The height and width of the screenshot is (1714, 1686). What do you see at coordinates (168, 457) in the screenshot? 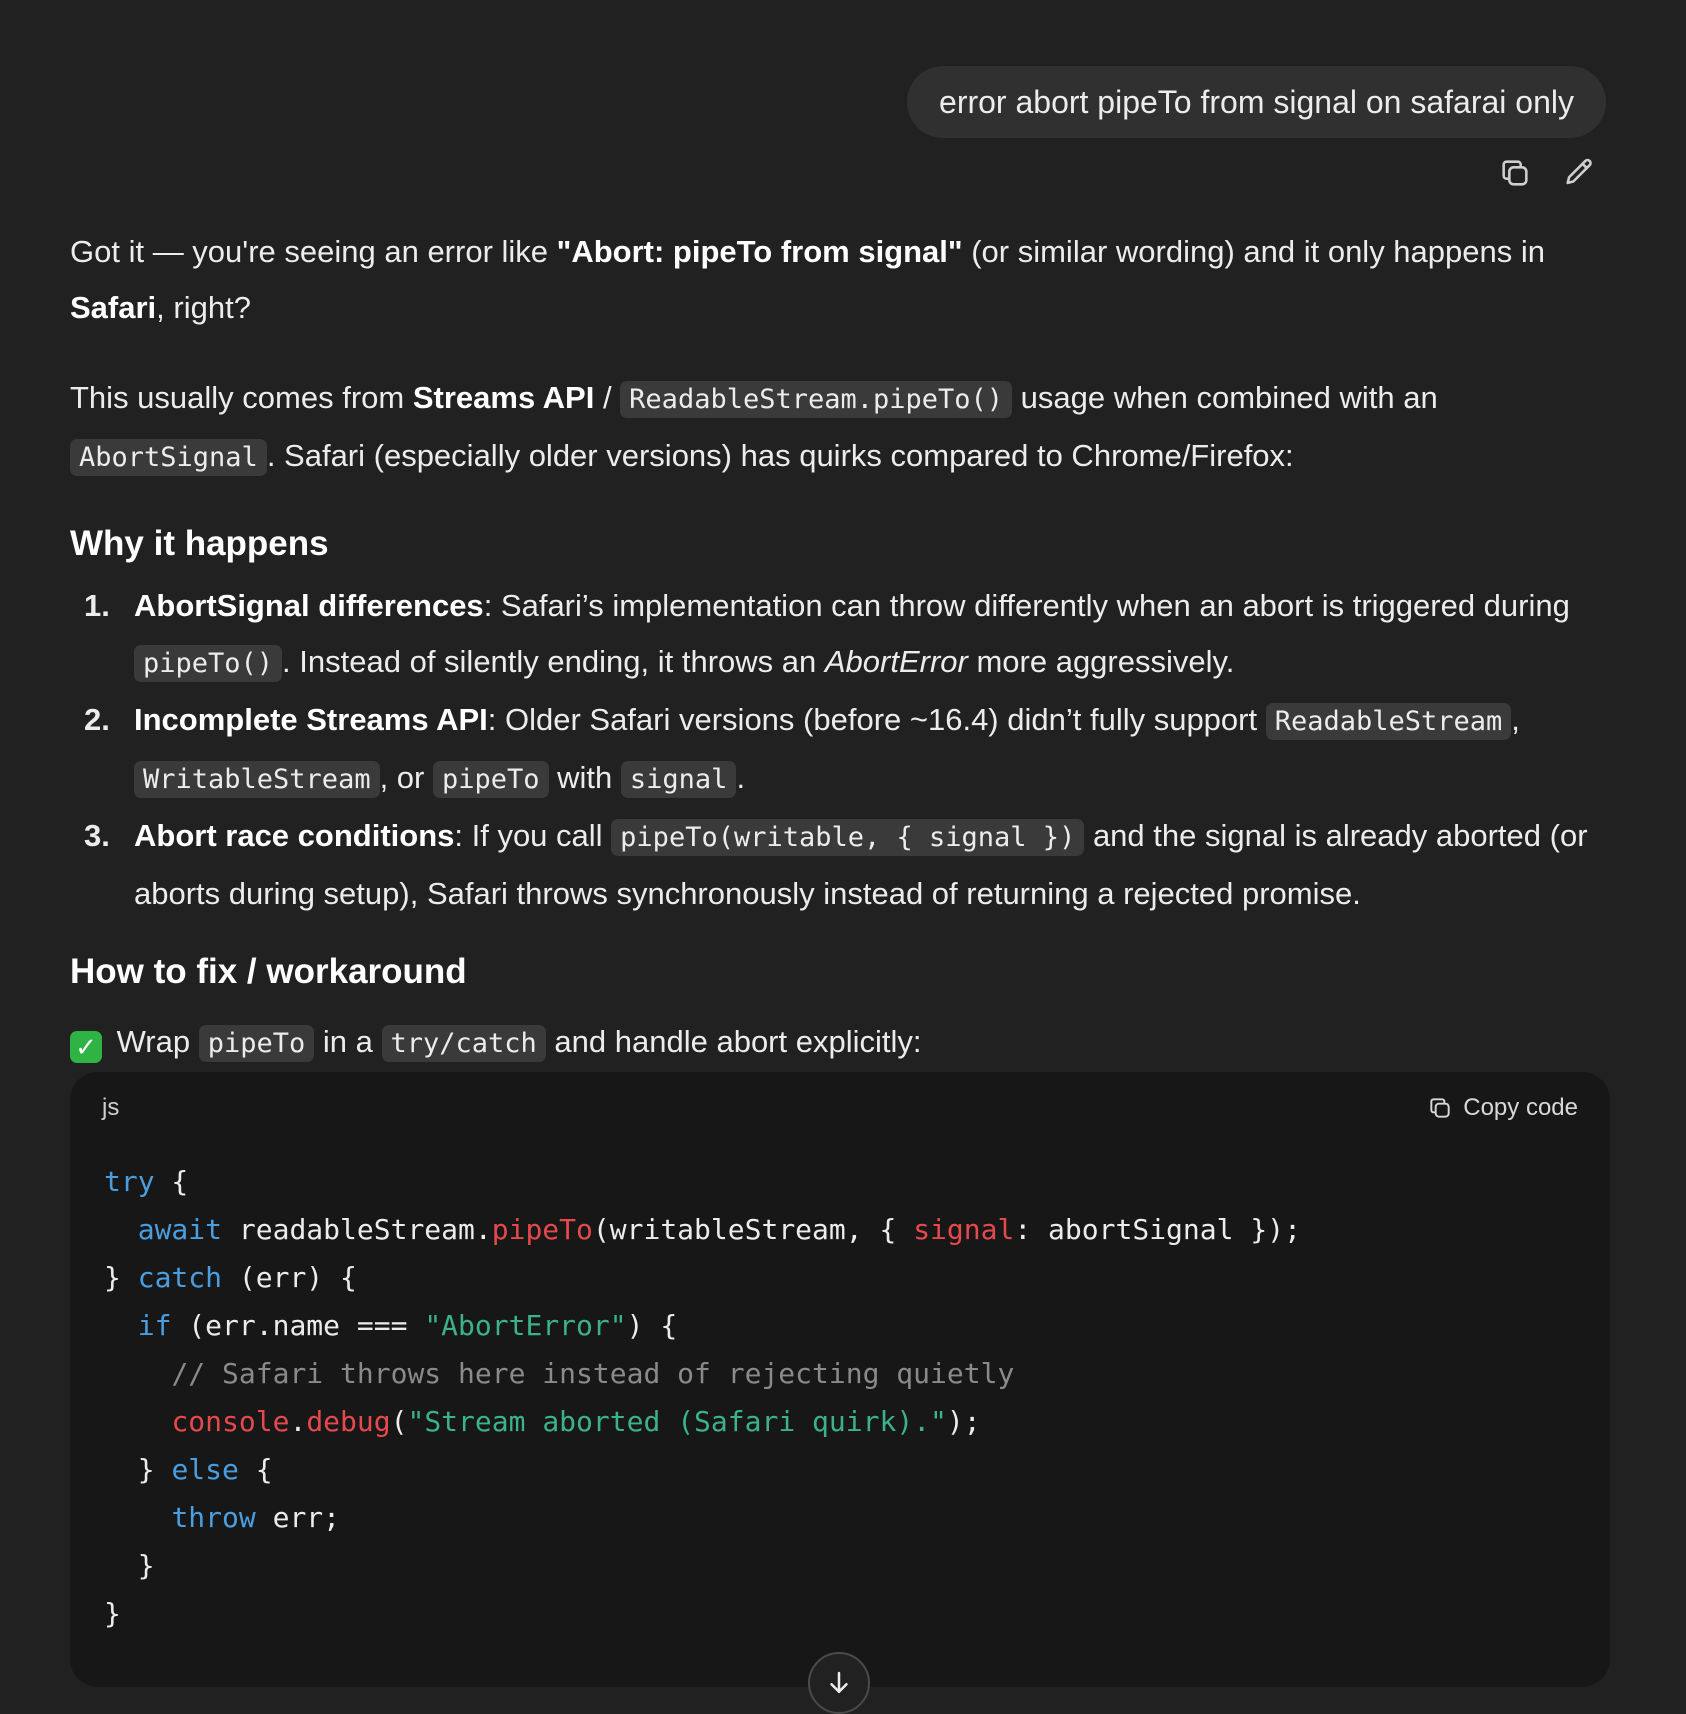
I see `inline-code: AbortSignal` at bounding box center [168, 457].